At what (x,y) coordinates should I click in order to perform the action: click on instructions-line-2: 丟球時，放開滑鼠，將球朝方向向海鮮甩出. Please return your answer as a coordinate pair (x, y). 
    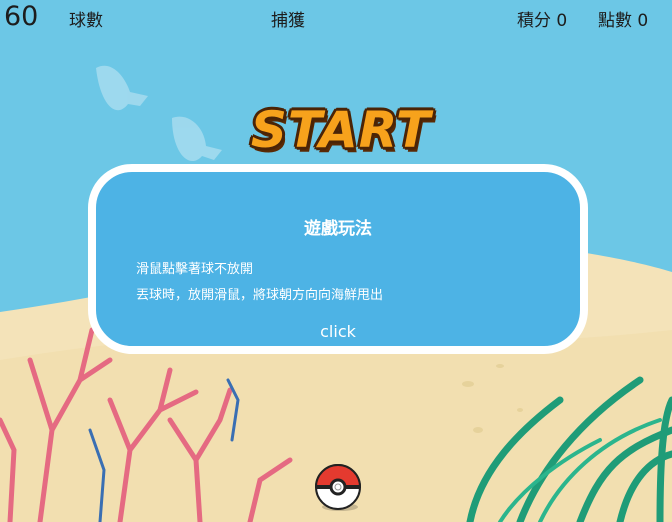
    Looking at the image, I should click on (260, 295).